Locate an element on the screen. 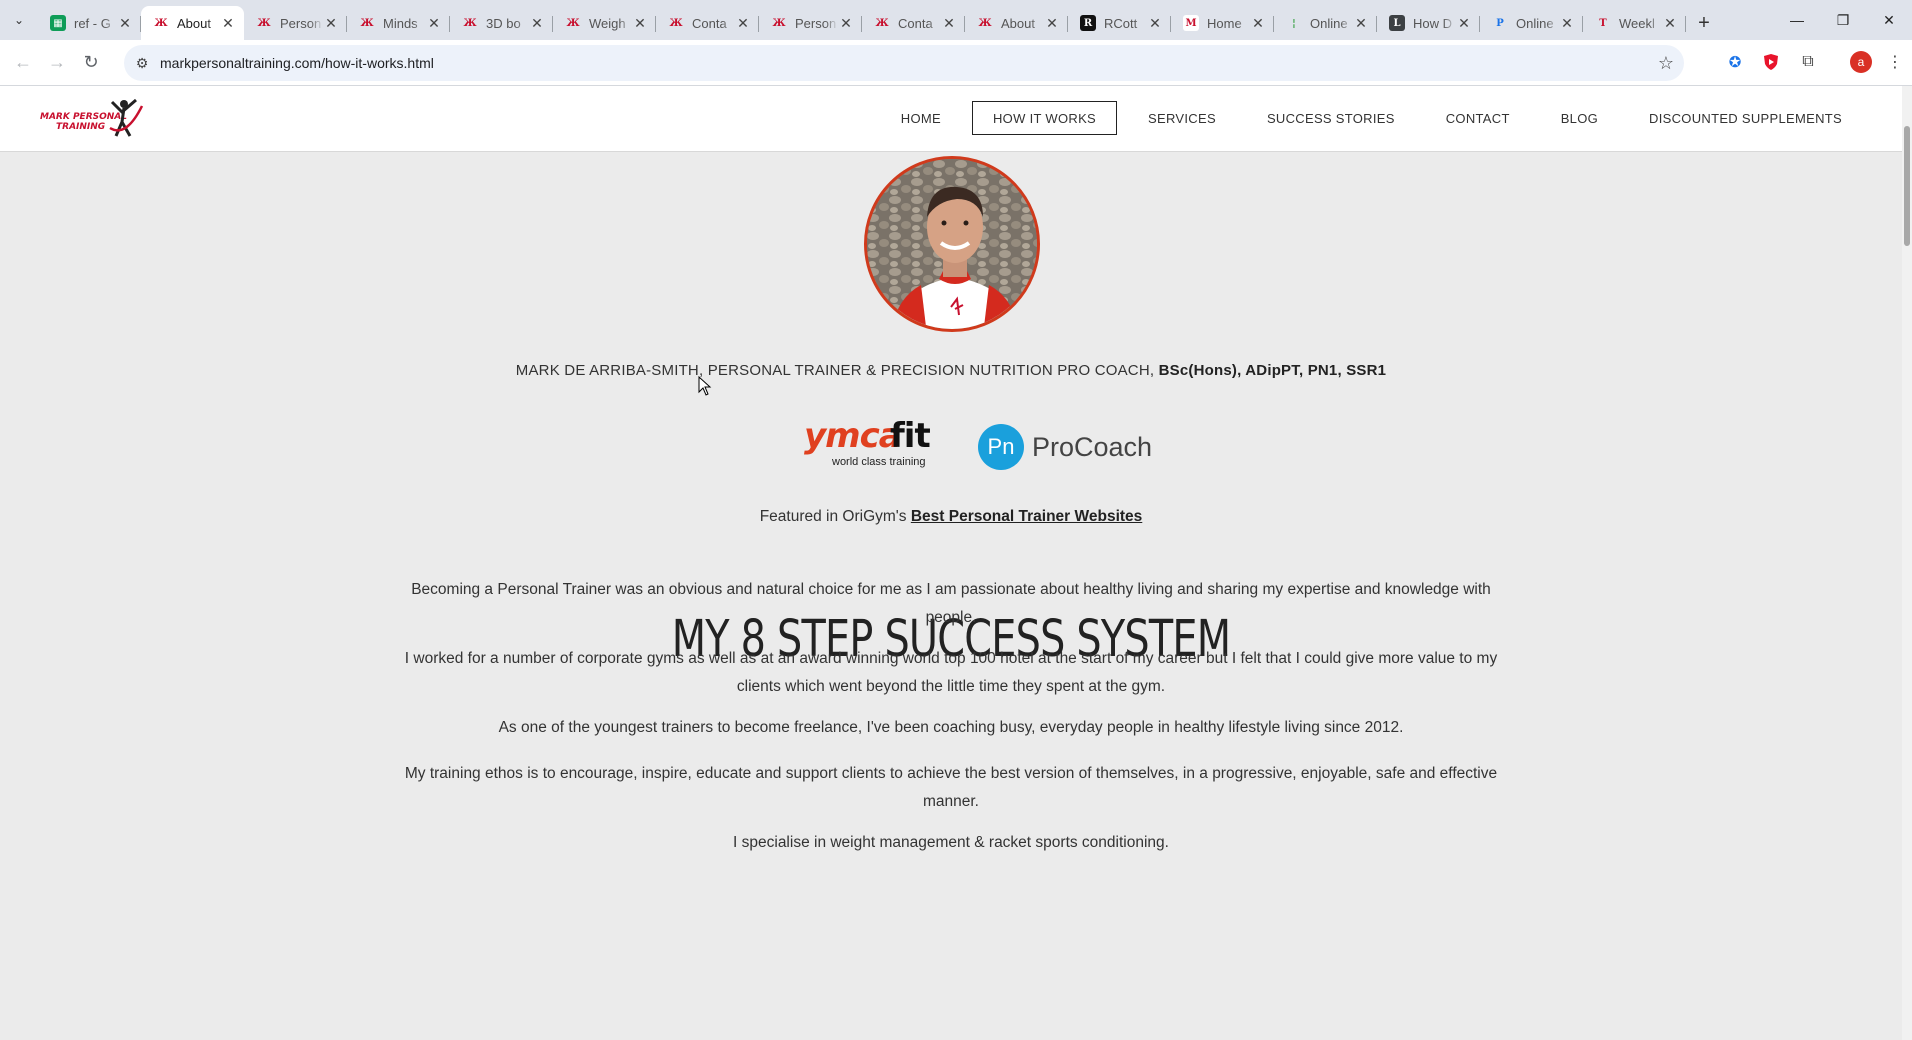  browser-tab: R RCott ✕ is located at coordinates (1119, 23).